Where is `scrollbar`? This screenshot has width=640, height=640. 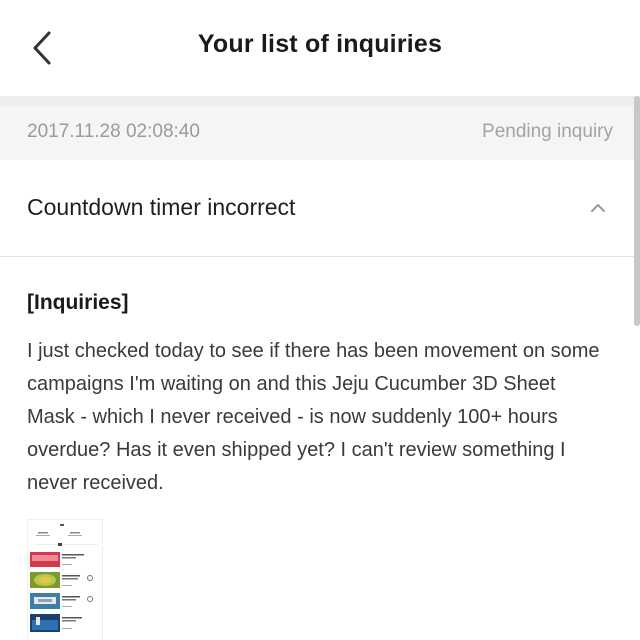
scrollbar is located at coordinates (637, 368).